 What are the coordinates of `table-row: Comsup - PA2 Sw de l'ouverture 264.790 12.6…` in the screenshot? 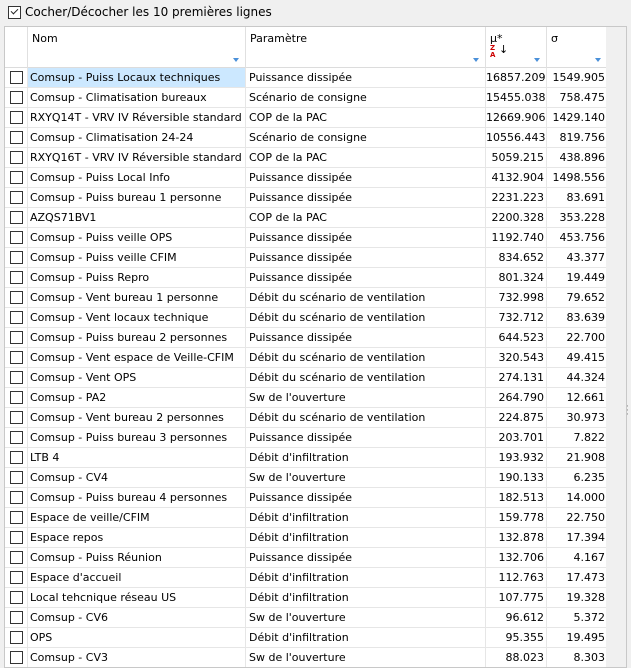 It's located at (315, 398).